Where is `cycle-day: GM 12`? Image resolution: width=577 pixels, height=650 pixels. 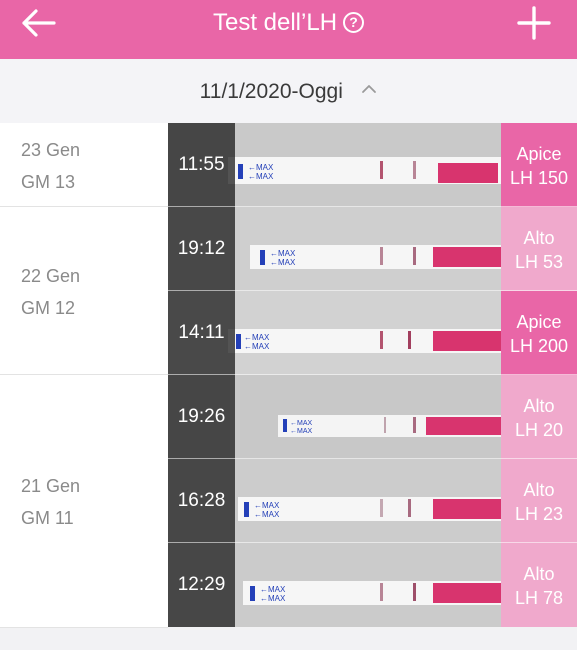 cycle-day: GM 12 is located at coordinates (48, 308).